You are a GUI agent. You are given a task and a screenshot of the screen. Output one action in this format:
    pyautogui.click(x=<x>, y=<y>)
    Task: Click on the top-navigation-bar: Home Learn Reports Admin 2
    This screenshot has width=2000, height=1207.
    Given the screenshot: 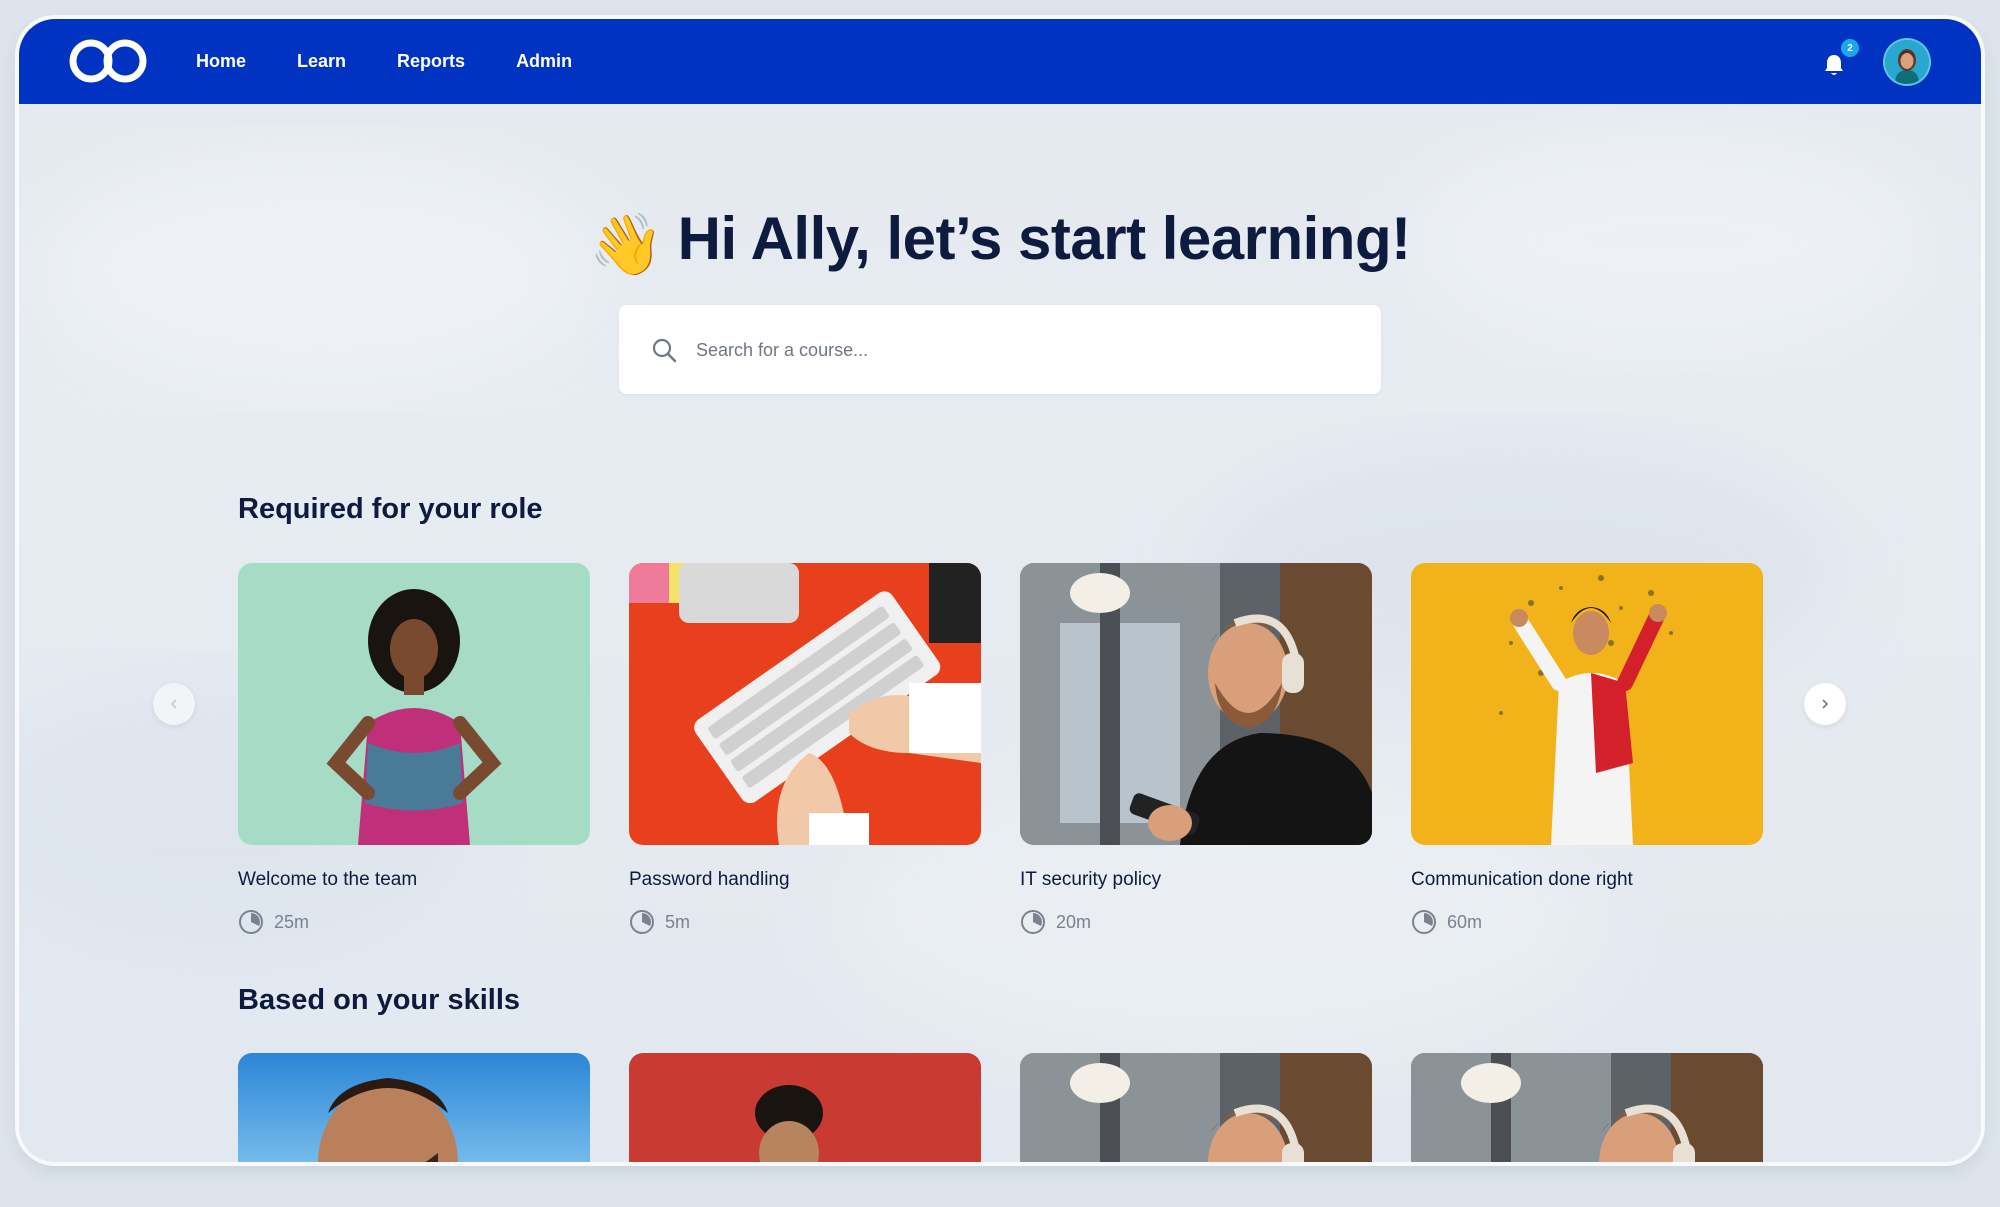 What is the action you would take?
    pyautogui.click(x=1000, y=61)
    